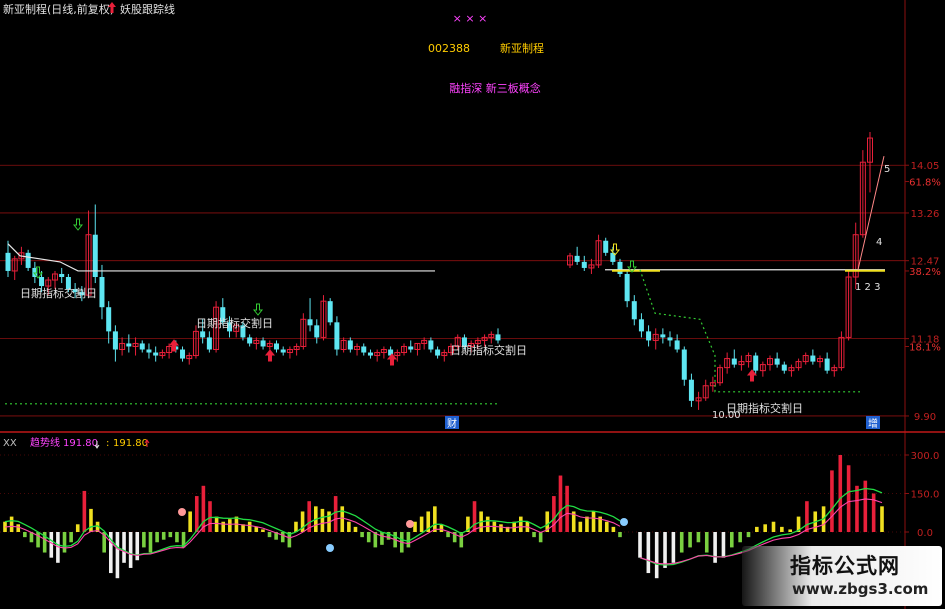 The image size is (945, 609). I want to click on price-tick-label: 61.8%, so click(925, 183).